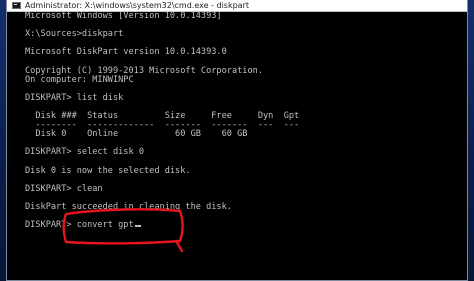 The height and width of the screenshot is (281, 474). Describe the element at coordinates (79, 79) in the screenshot. I see `console-line: On computer: MINWINPC` at that location.